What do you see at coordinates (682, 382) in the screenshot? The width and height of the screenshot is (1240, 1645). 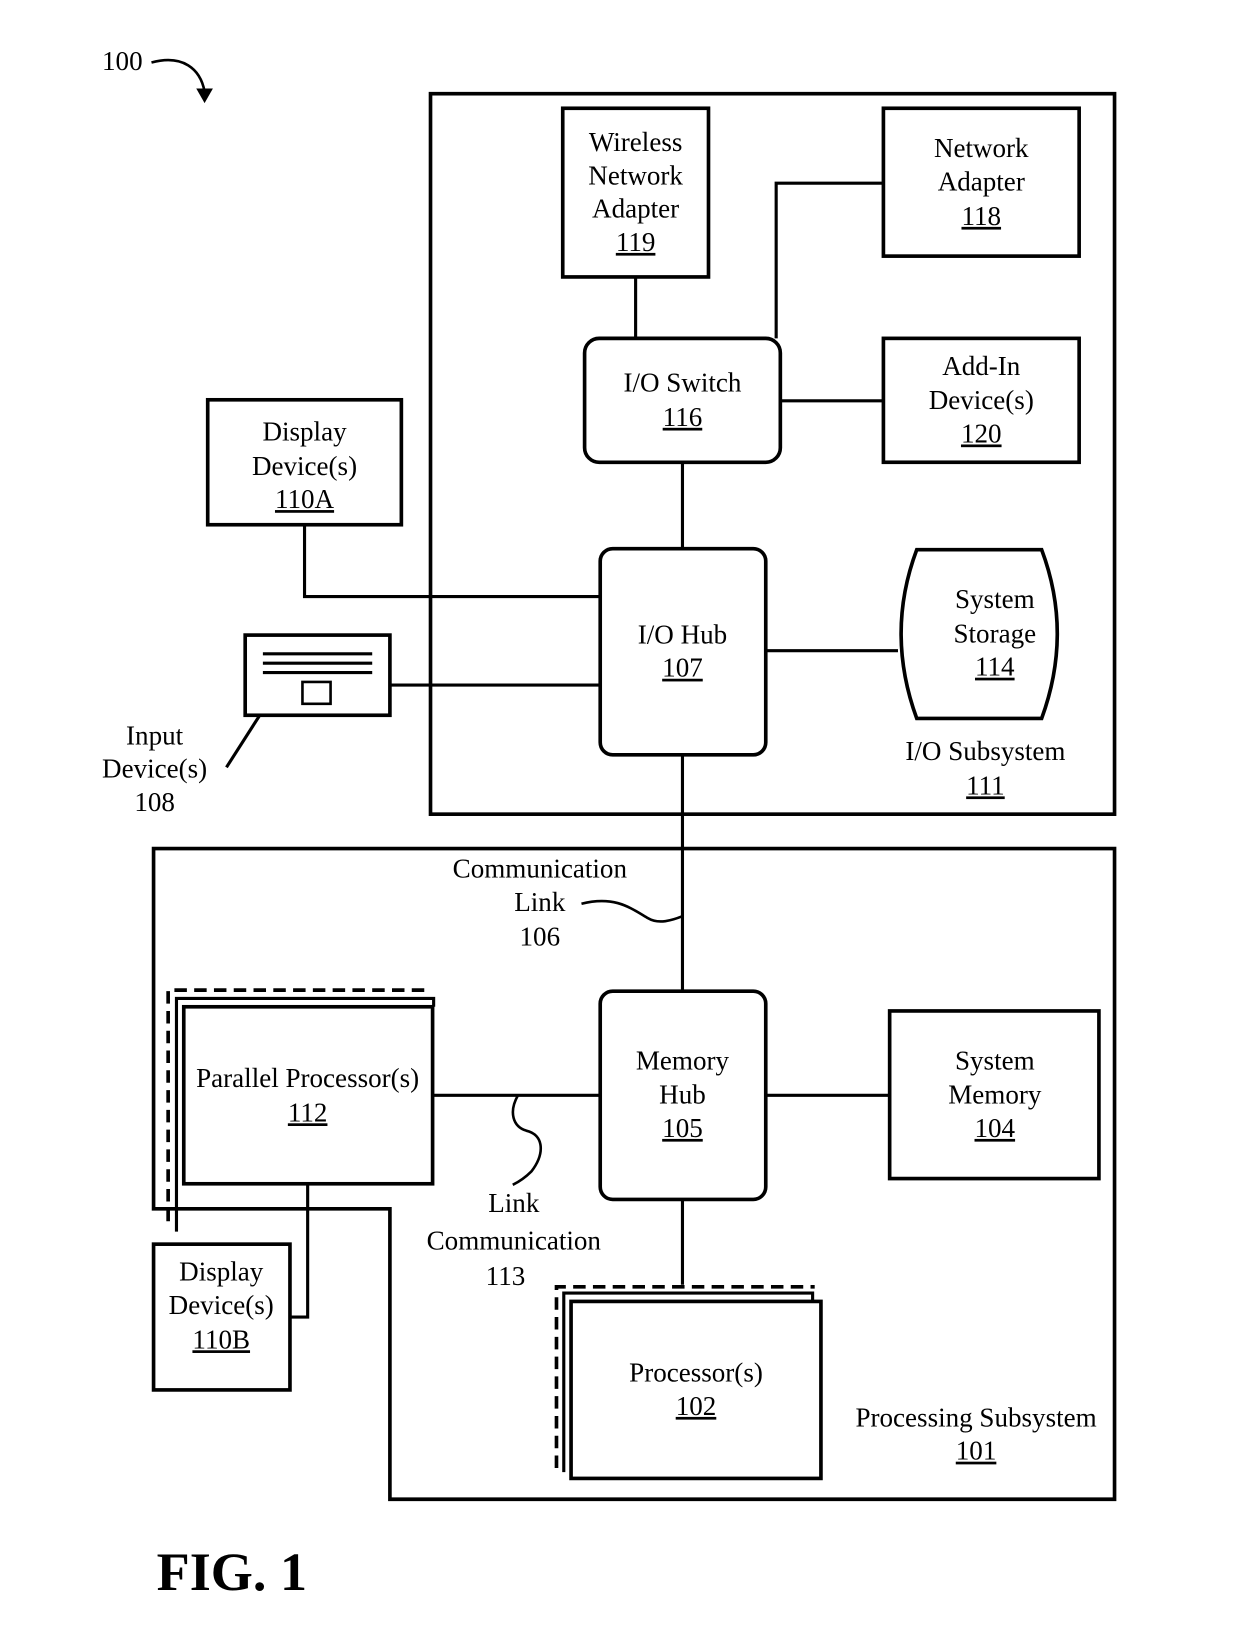 I see `io-switch-label: I/O Switch` at bounding box center [682, 382].